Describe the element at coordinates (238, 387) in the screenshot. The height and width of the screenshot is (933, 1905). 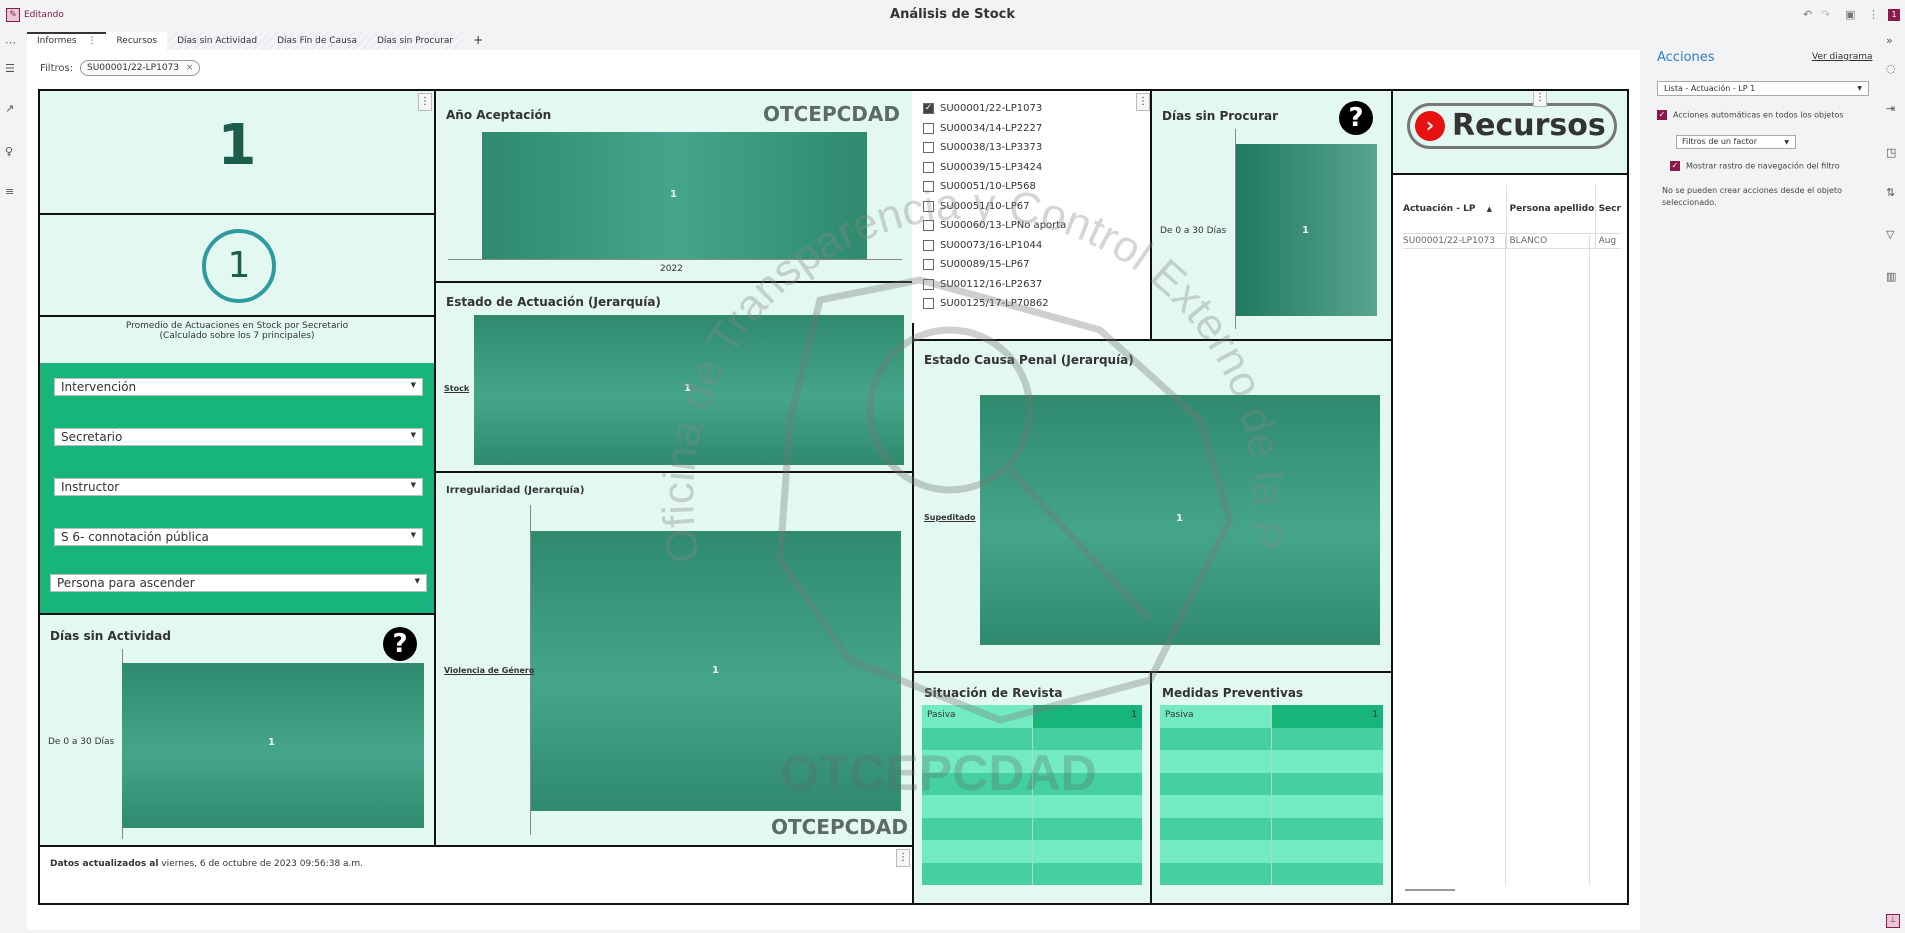
I see `intervencion-select: Intervención ▼` at that location.